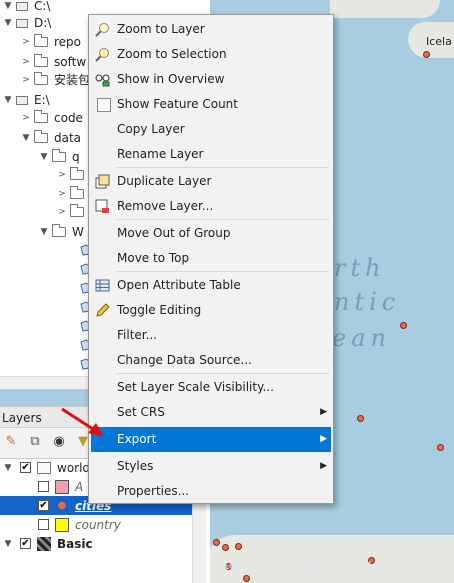 The width and height of the screenshot is (454, 583). I want to click on layer-name: country, so click(98, 524).